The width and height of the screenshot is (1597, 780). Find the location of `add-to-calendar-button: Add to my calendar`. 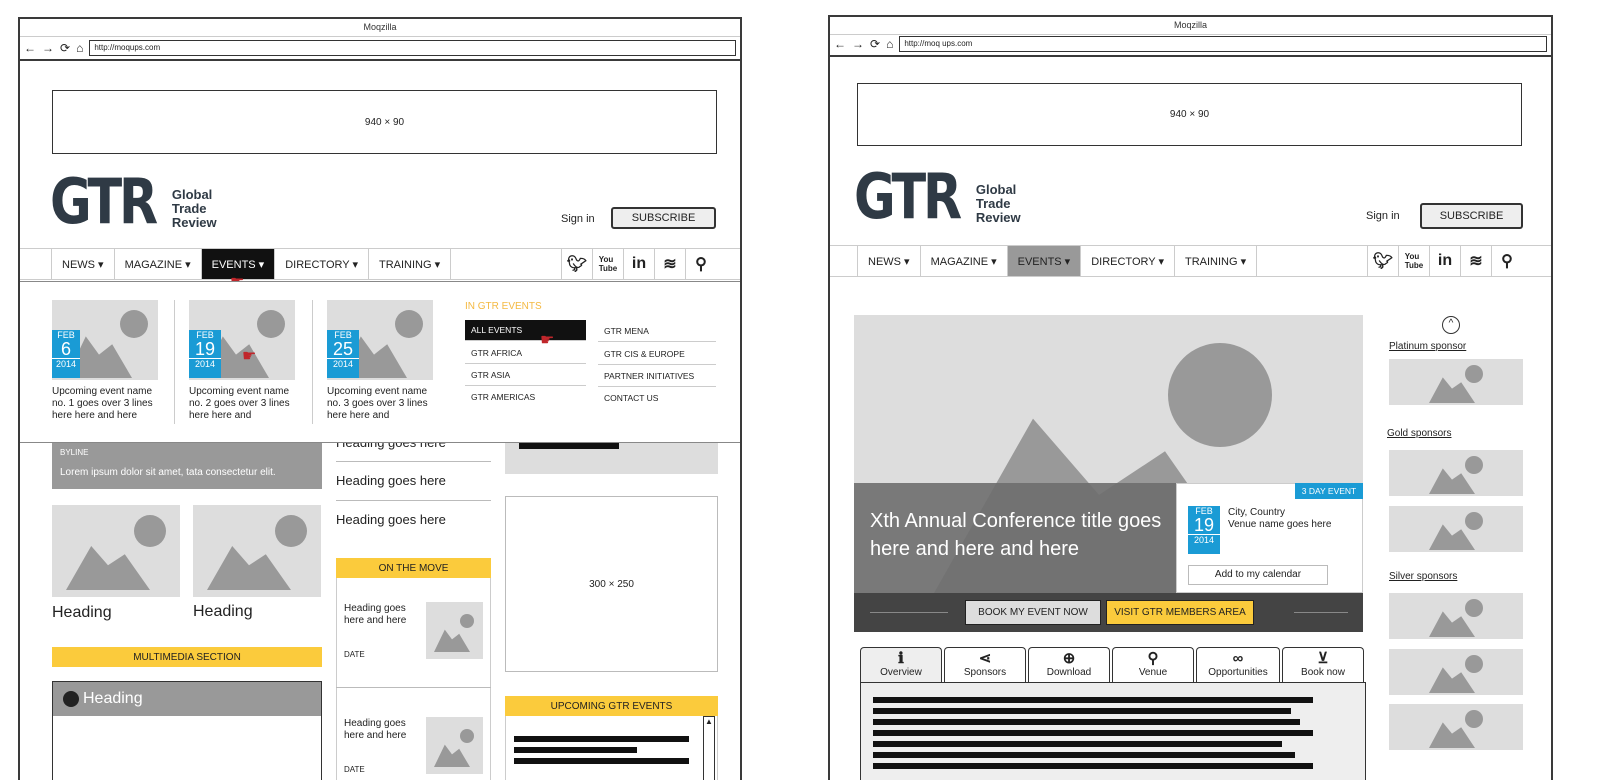

add-to-calendar-button: Add to my calendar is located at coordinates (1258, 575).